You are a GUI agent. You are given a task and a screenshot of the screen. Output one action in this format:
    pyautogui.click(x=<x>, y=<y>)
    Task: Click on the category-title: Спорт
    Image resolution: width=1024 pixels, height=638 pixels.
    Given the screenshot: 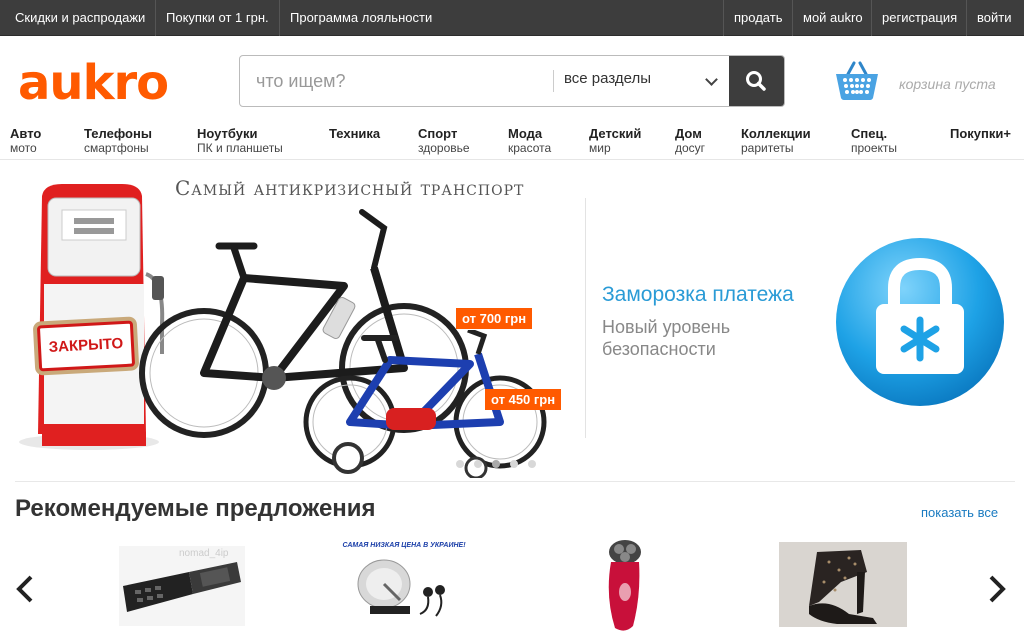 What is the action you would take?
    pyautogui.click(x=438, y=133)
    